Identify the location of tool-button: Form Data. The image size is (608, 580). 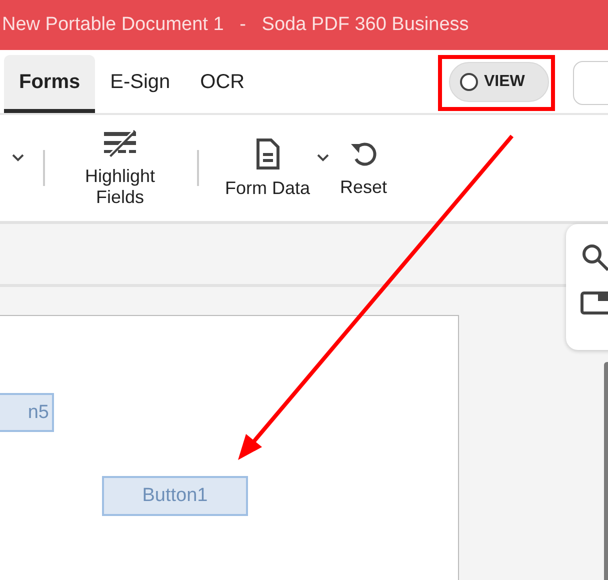
(267, 168).